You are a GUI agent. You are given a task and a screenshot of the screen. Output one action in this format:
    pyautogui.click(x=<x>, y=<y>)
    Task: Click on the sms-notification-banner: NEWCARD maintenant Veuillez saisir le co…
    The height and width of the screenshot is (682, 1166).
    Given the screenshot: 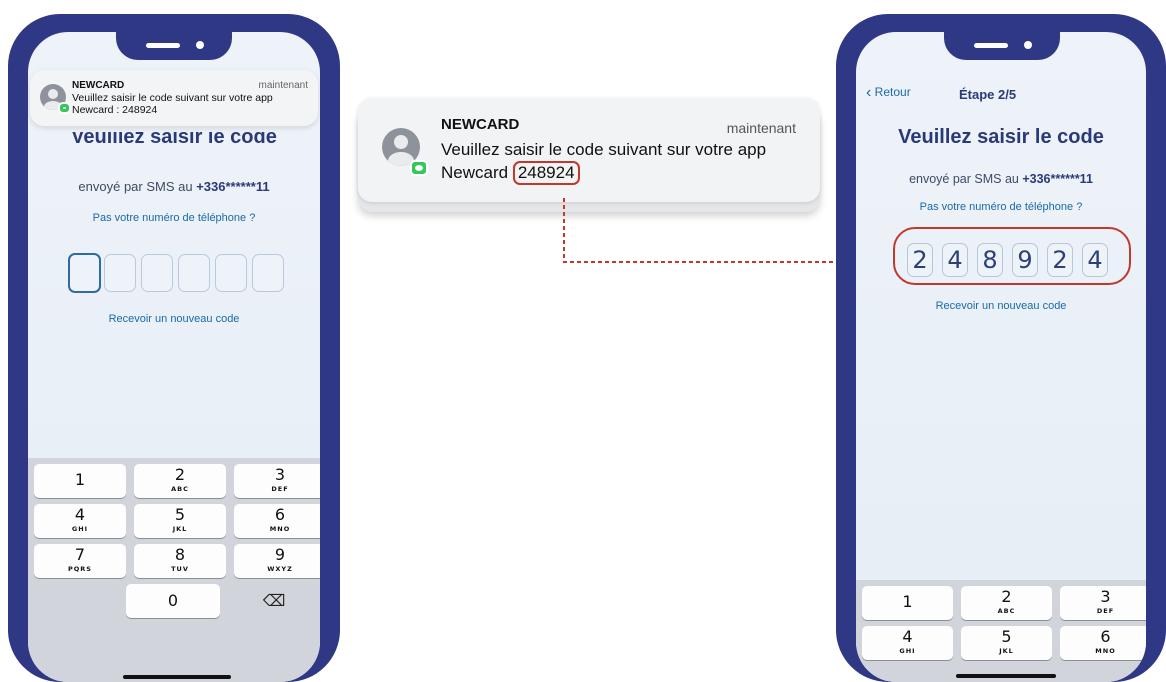 What is the action you would take?
    pyautogui.click(x=174, y=98)
    